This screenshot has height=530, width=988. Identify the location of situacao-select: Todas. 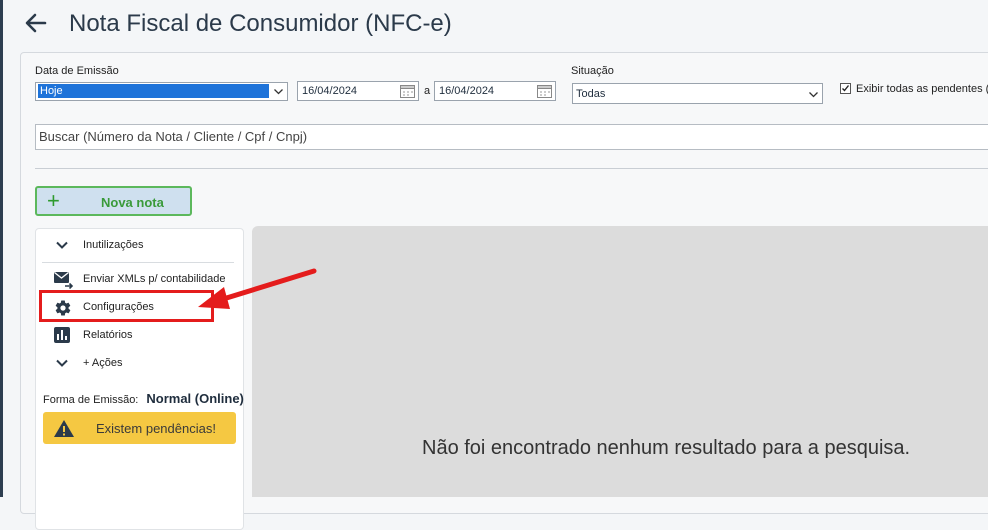
(697, 93).